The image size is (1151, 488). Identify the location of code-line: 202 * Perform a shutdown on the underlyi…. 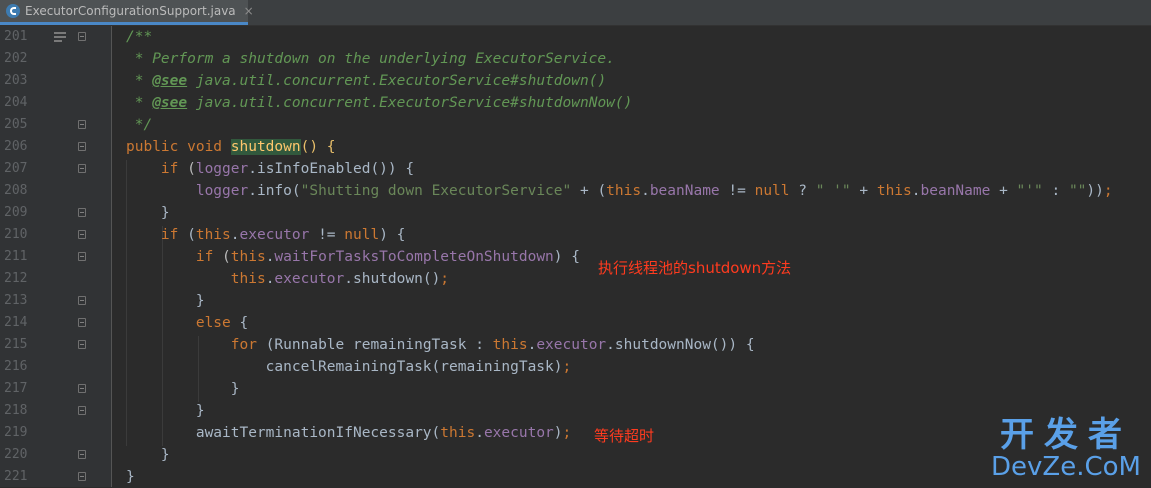
(575, 59).